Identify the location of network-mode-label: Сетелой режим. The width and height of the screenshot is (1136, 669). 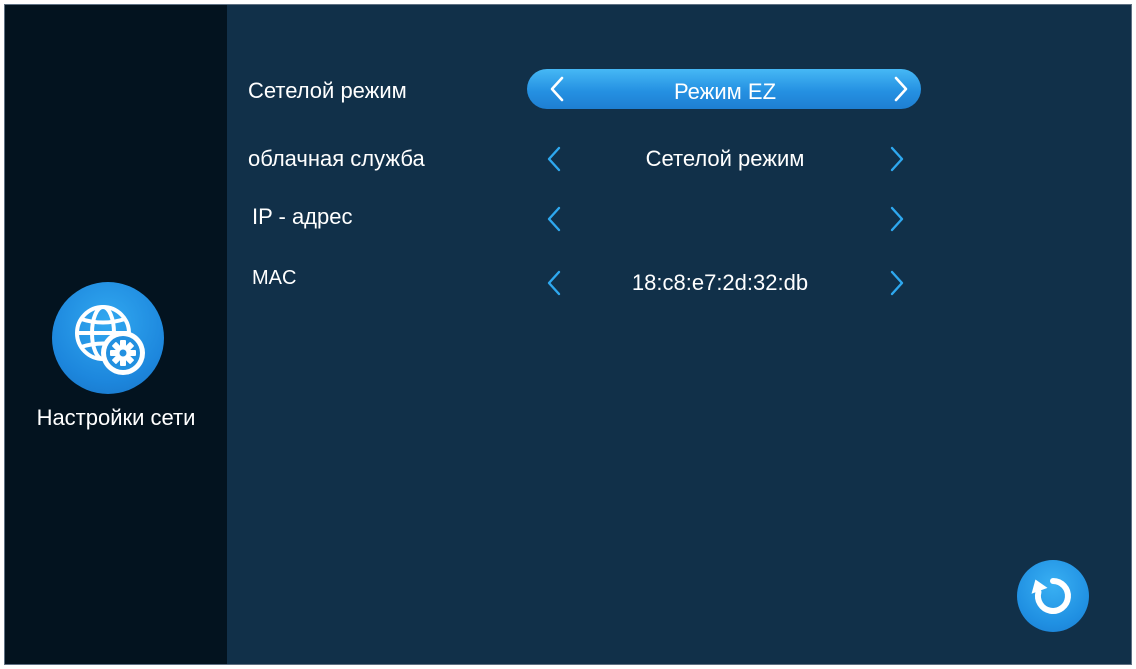
(327, 90).